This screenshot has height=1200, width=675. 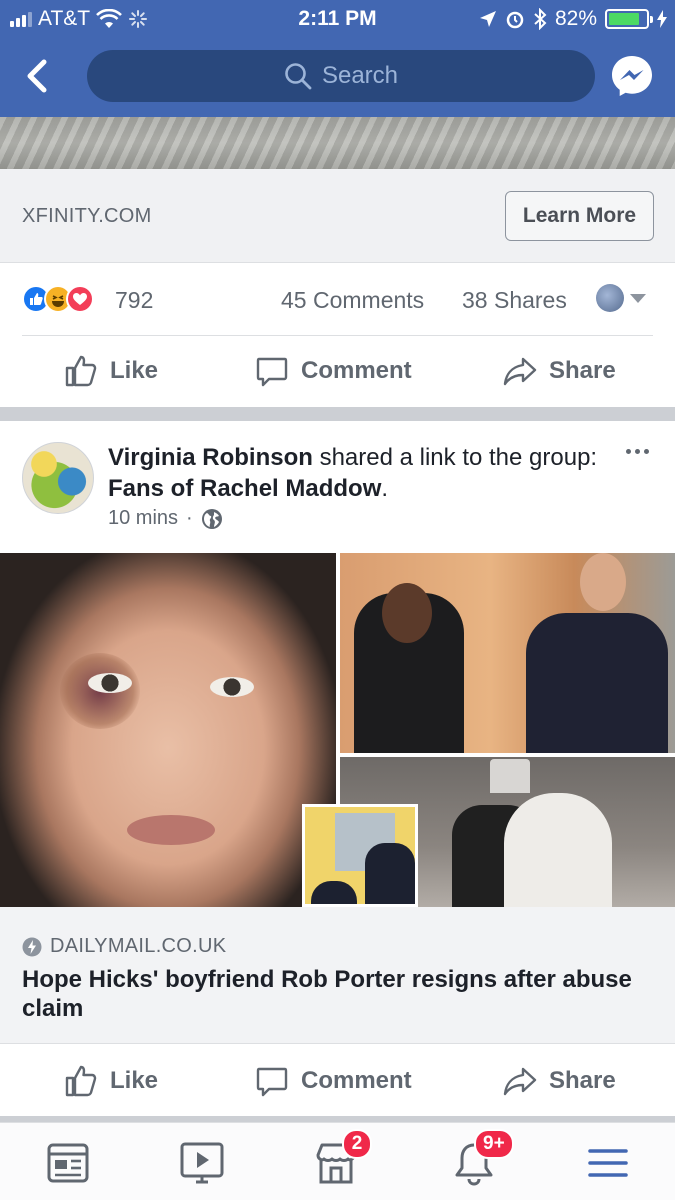 What do you see at coordinates (360, 855) in the screenshot?
I see `photo-oval-office` at bounding box center [360, 855].